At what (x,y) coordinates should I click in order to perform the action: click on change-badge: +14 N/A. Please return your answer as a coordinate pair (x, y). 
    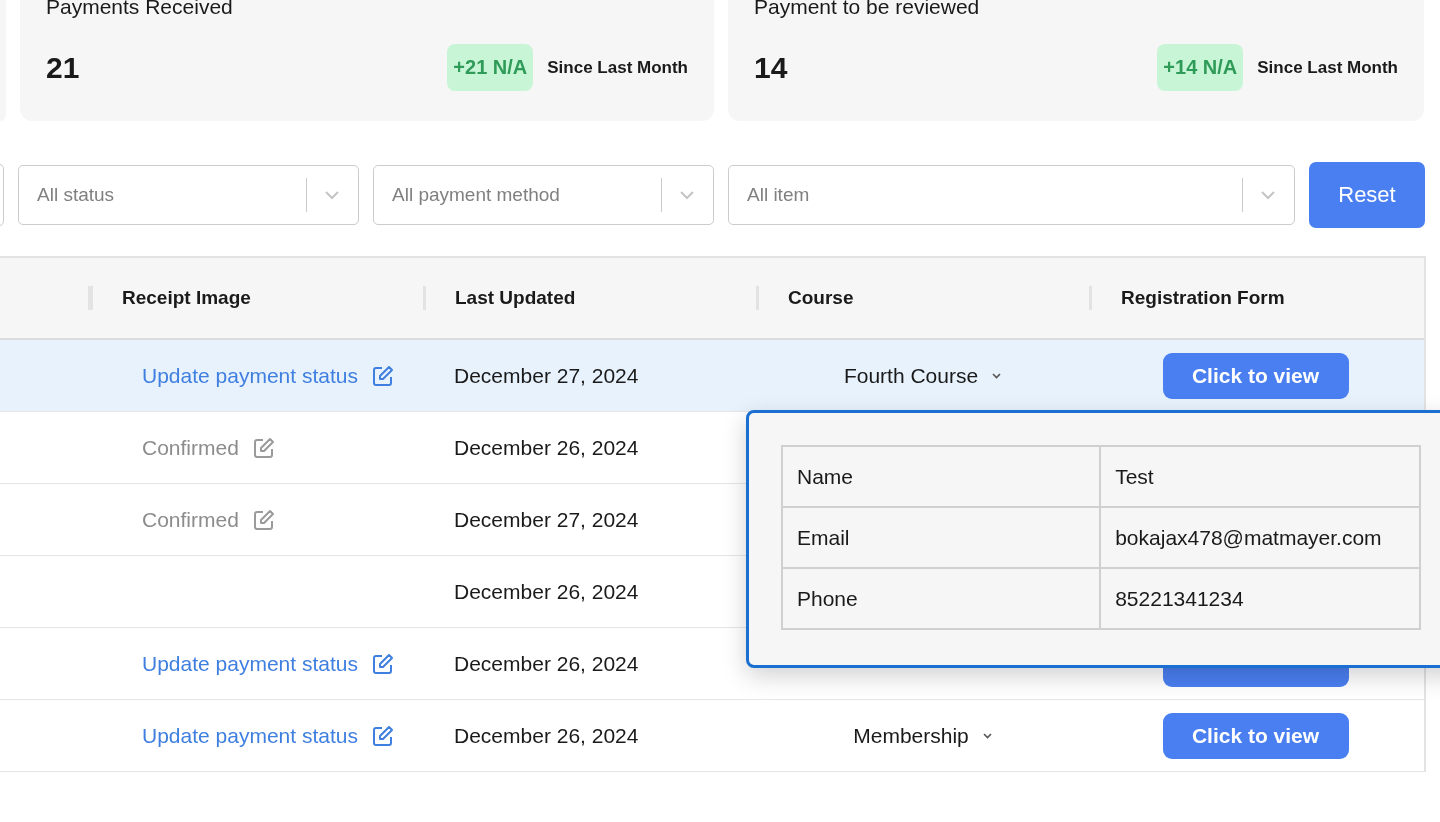
    Looking at the image, I should click on (1200, 67).